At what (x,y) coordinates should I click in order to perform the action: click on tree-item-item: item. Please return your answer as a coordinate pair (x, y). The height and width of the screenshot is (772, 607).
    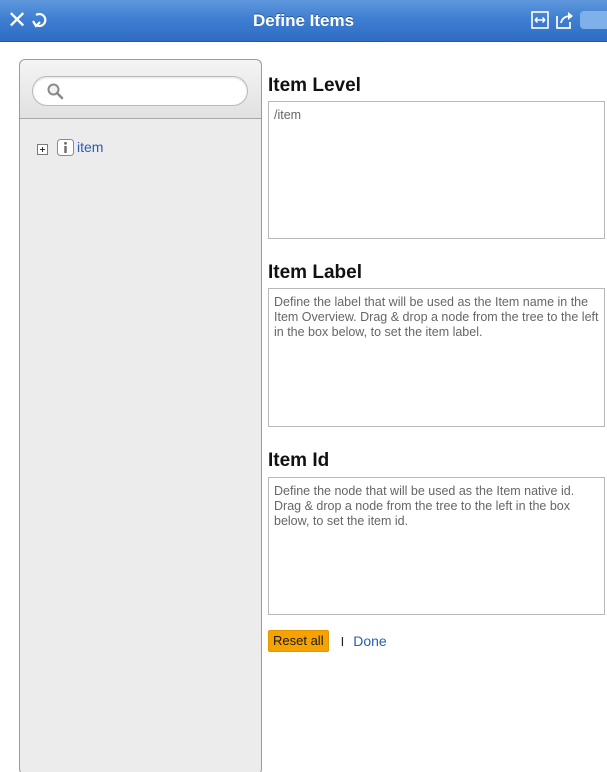
    Looking at the image, I should click on (70, 147).